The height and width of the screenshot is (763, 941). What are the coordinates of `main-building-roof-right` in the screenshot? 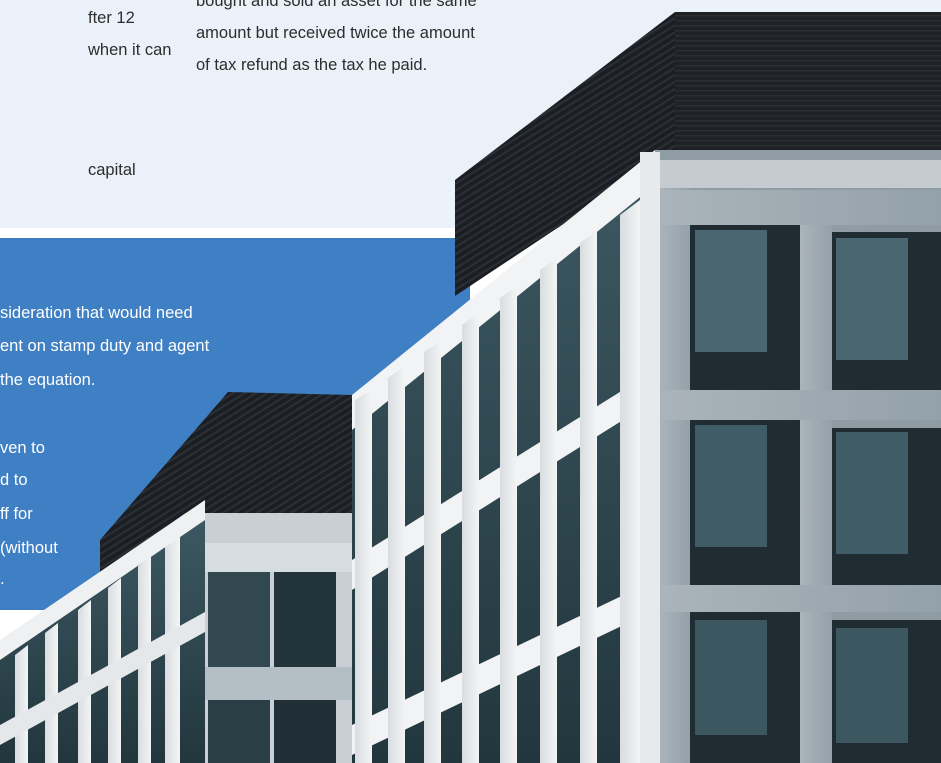 It's located at (808, 91).